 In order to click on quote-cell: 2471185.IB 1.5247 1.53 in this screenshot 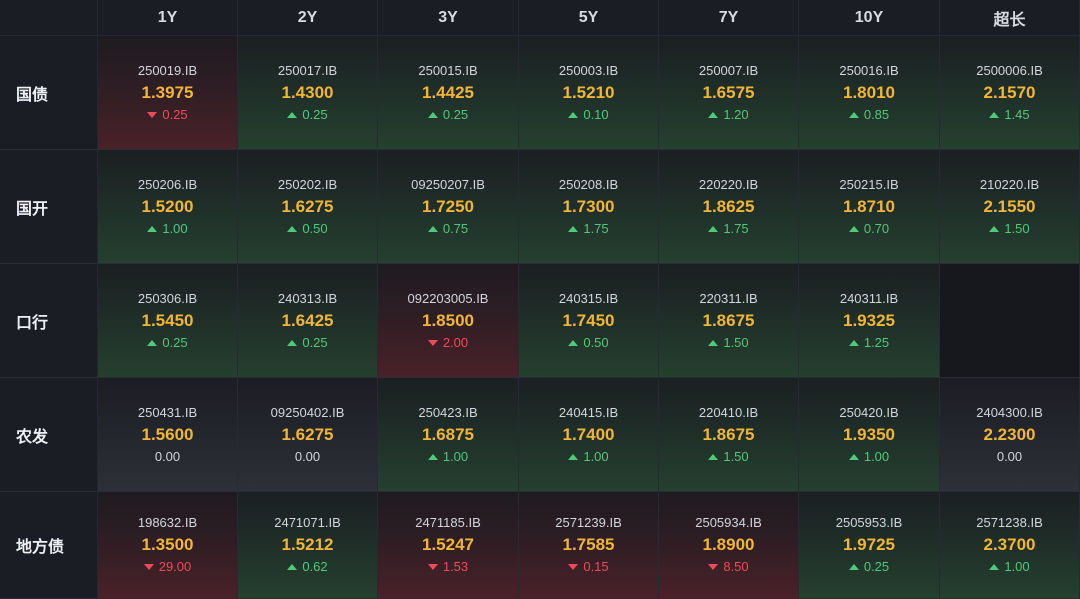, I will do `click(448, 545)`.